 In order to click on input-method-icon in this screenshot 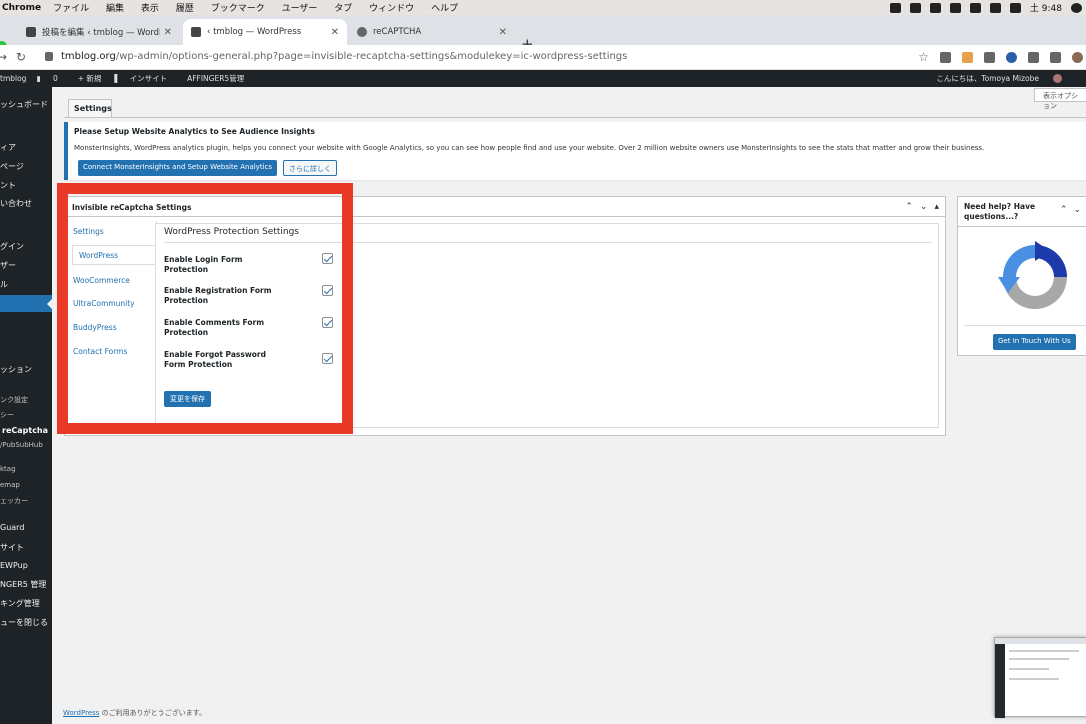, I will do `click(975, 7)`.